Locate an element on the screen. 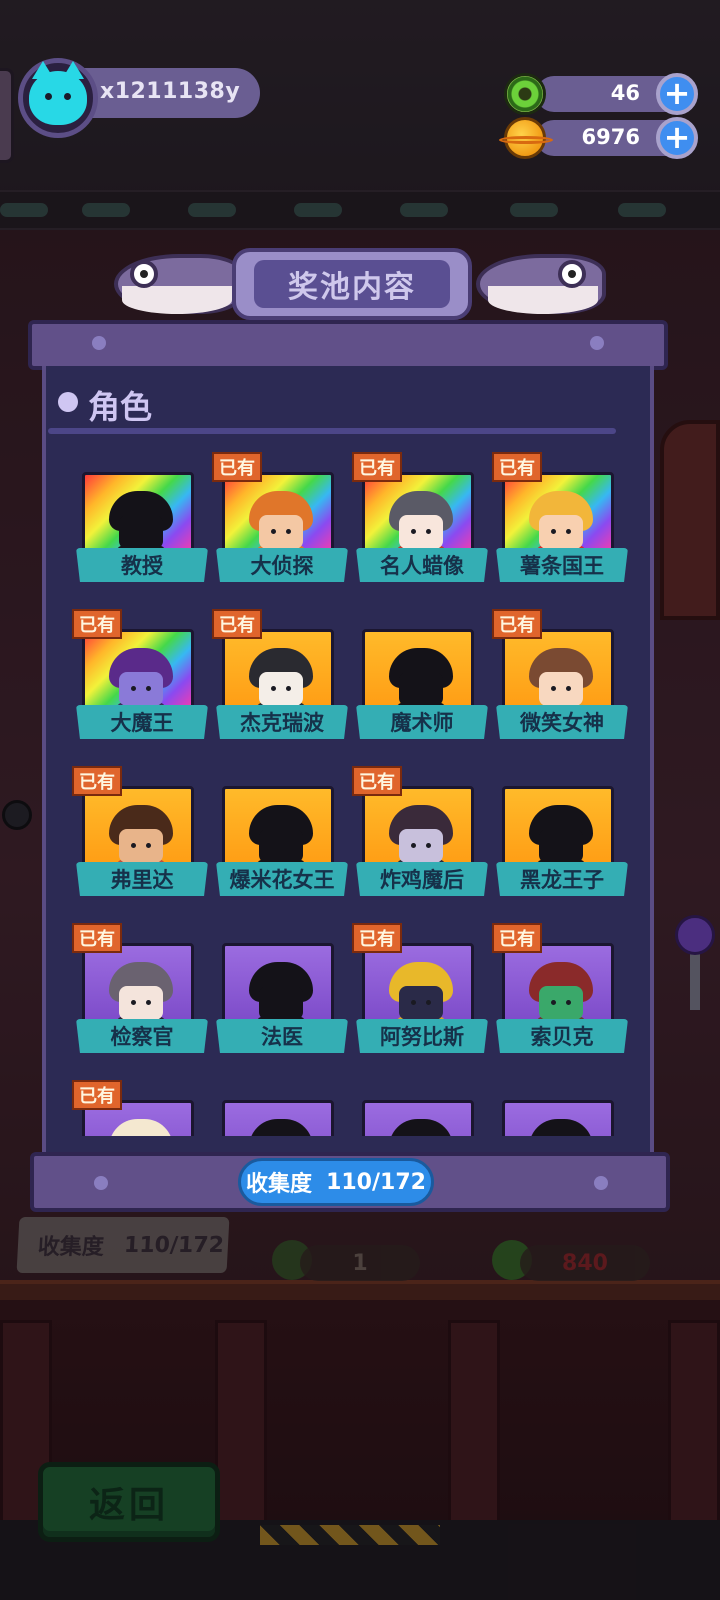  character-card: 弗里达 已有 is located at coordinates (140, 831).